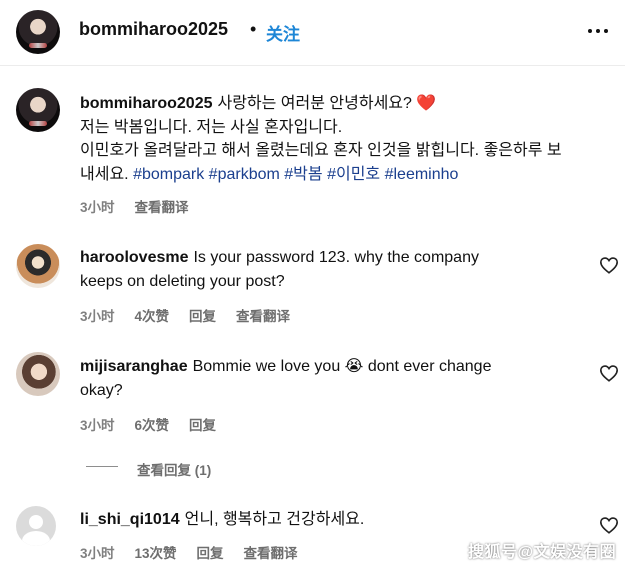  What do you see at coordinates (130, 519) in the screenshot?
I see `commenter-username: li_shi_qi1014` at bounding box center [130, 519].